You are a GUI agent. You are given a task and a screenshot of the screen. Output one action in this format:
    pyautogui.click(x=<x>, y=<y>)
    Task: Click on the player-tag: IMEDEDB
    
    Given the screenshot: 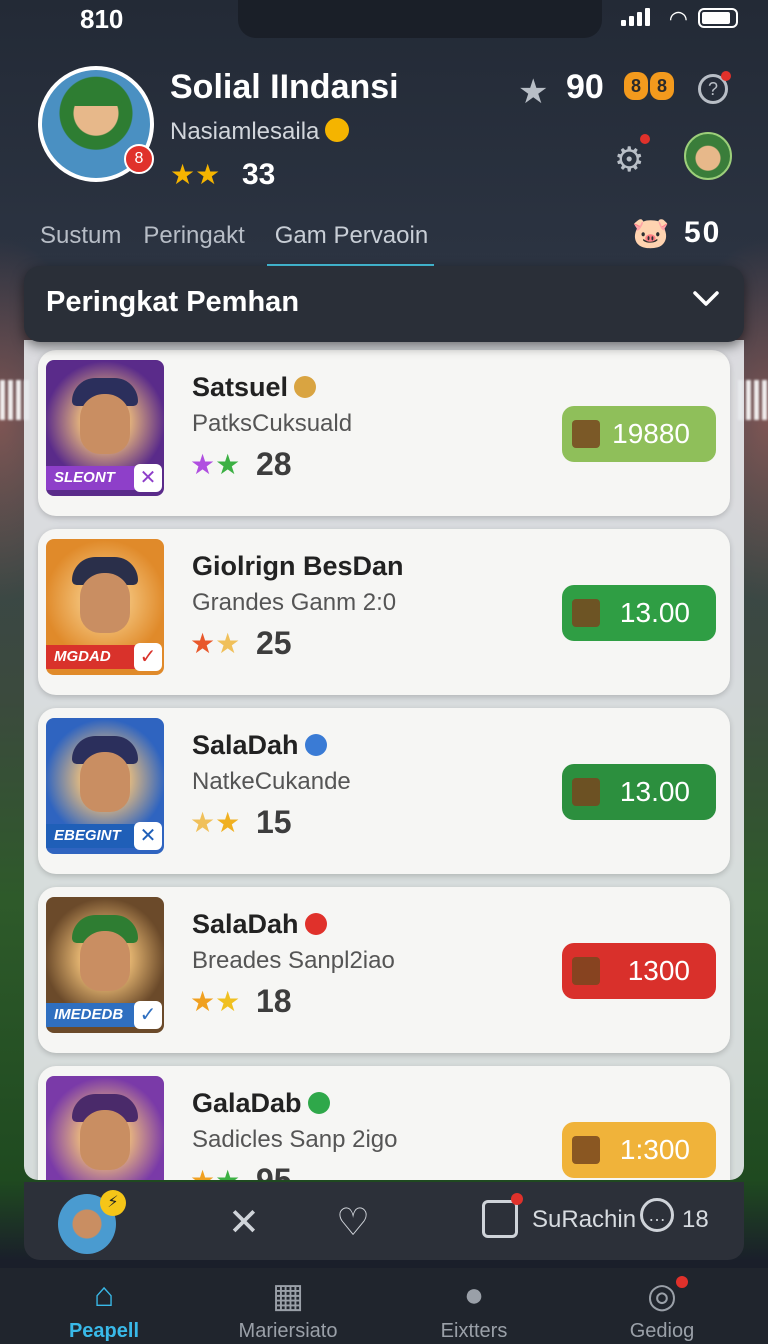 What is the action you would take?
    pyautogui.click(x=94, y=1015)
    